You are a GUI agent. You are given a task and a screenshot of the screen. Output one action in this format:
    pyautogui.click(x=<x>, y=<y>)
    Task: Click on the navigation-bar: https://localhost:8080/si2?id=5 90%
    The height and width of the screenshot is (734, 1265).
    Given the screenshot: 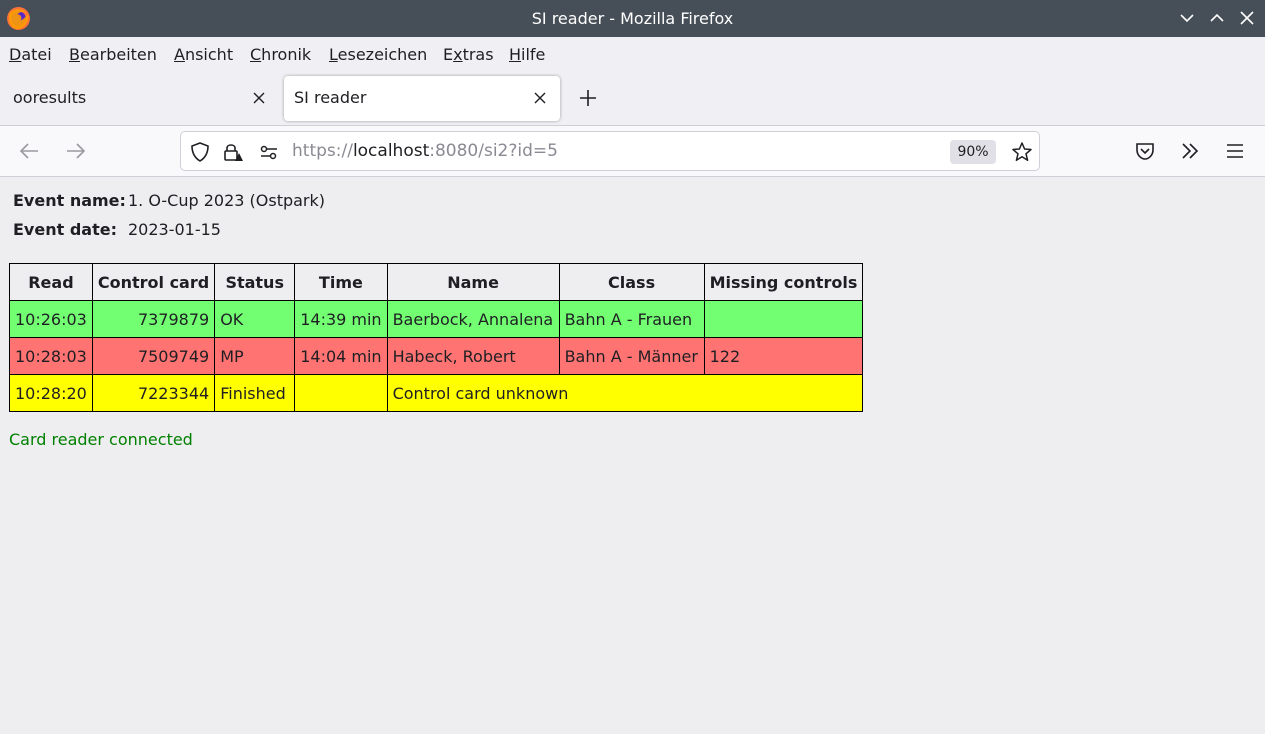 What is the action you would take?
    pyautogui.click(x=632, y=151)
    